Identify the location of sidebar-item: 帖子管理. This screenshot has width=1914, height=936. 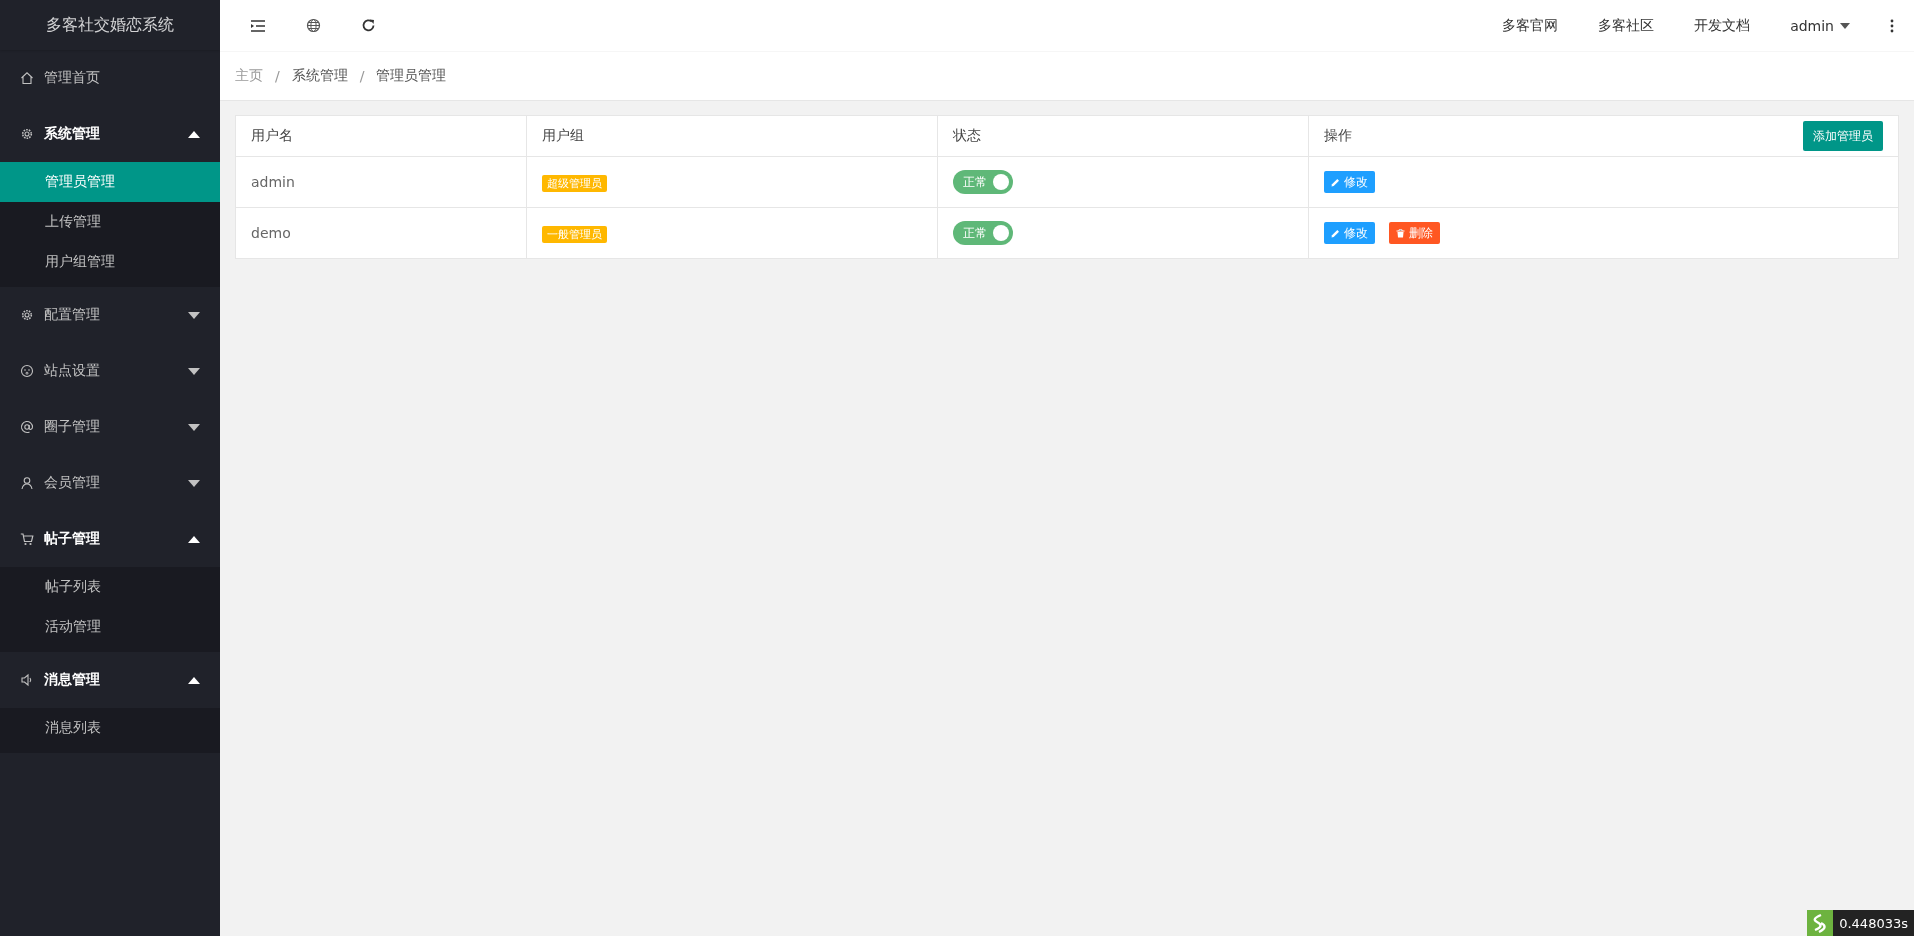
(110, 539).